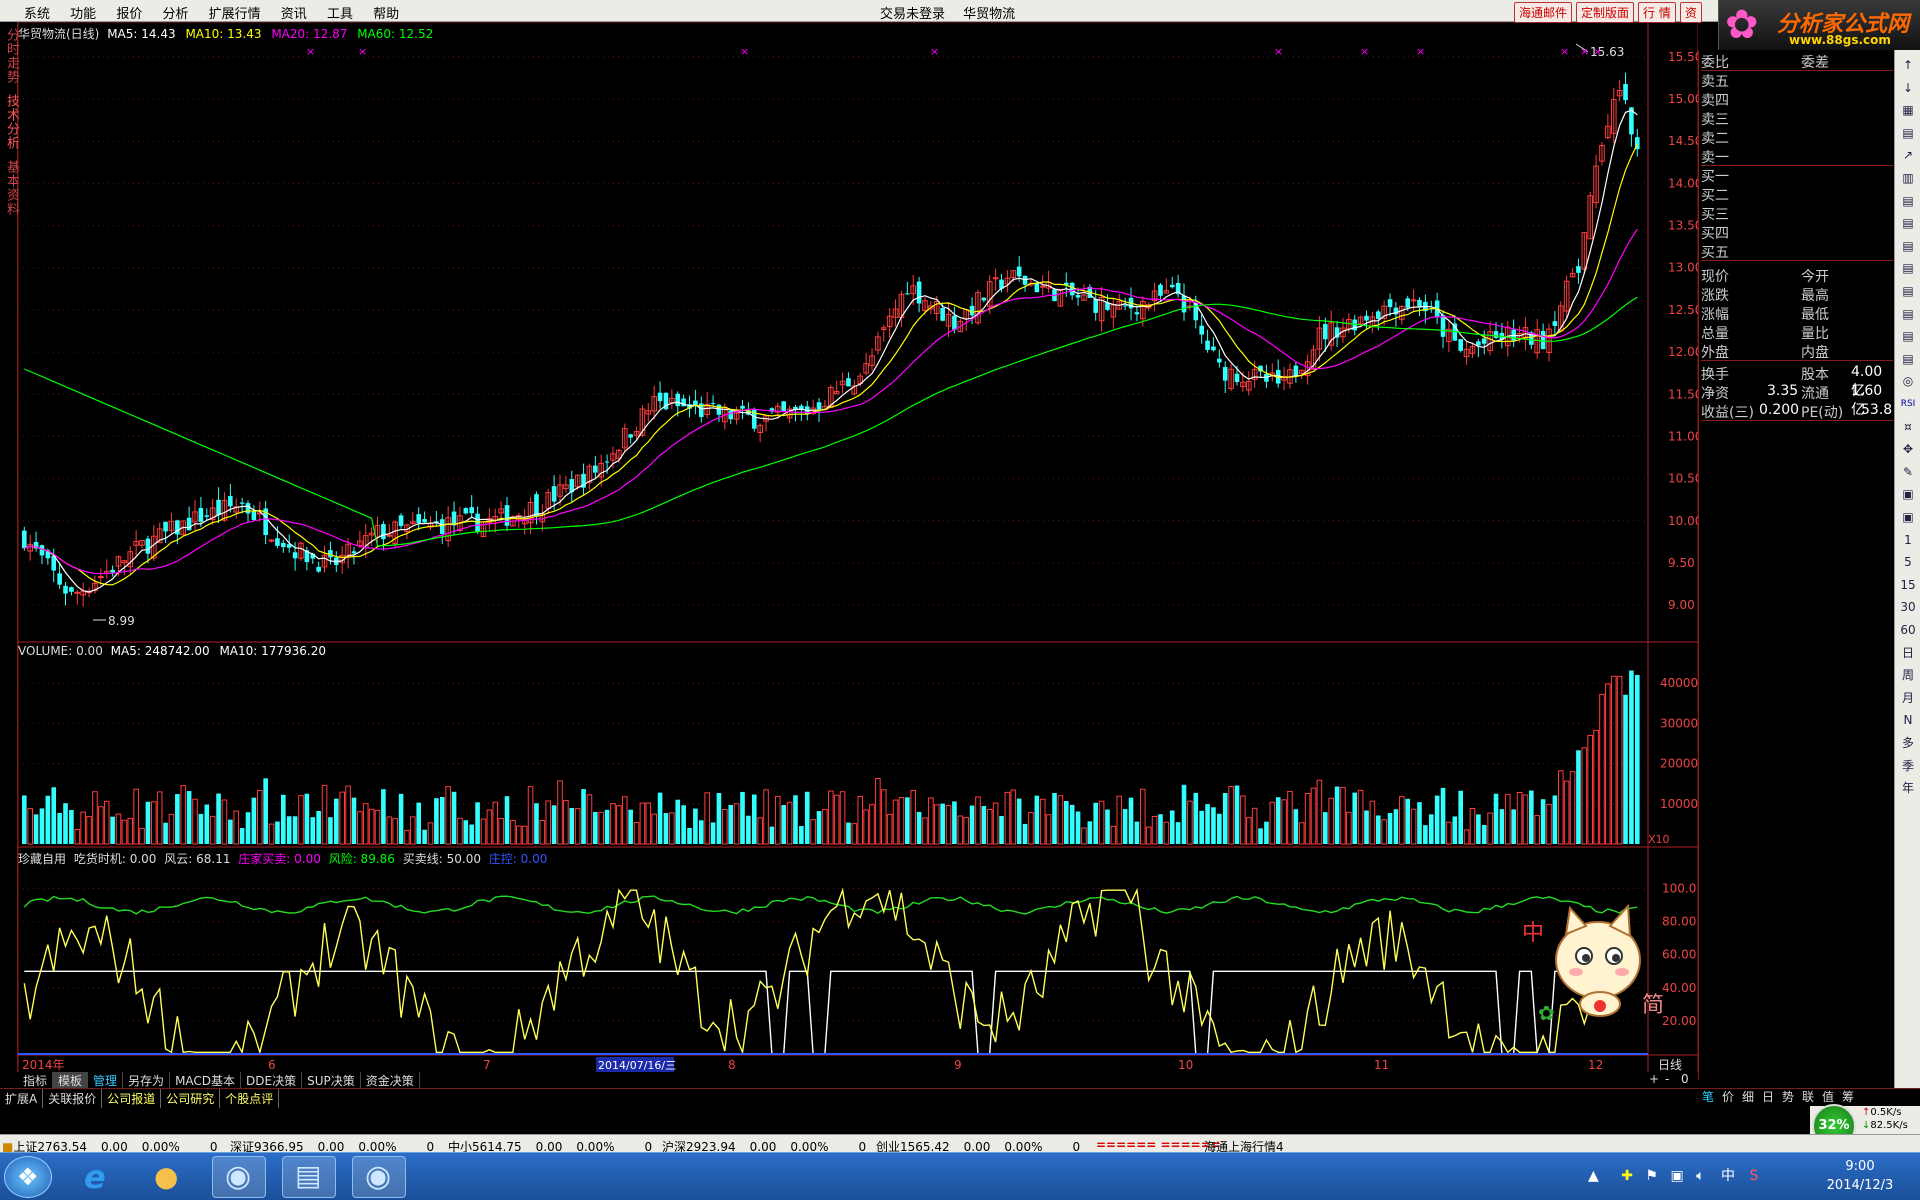 Image resolution: width=1920 pixels, height=1200 pixels. I want to click on toolbar-button: ▦, so click(1908, 110).